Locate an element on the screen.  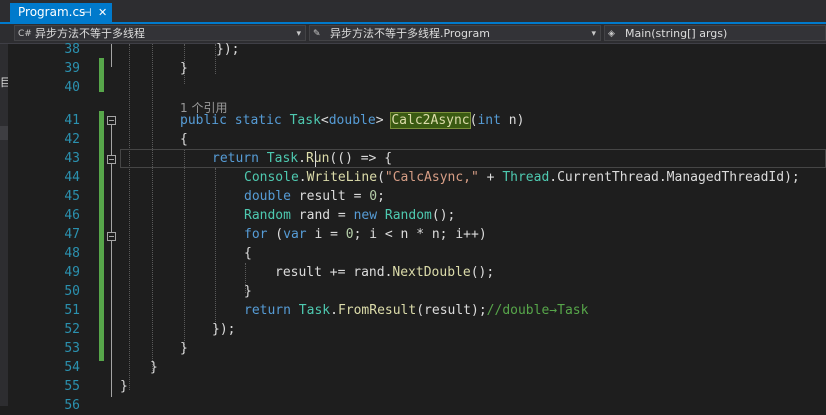
code-token: ; i < n * n; i++) is located at coordinates (420, 234).